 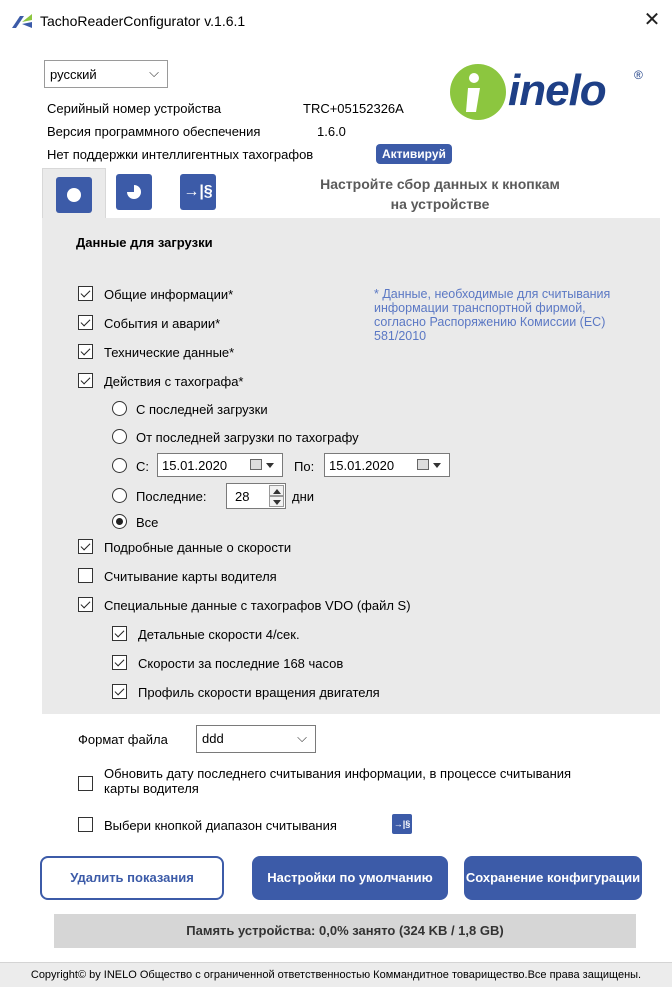 What do you see at coordinates (22, 21) in the screenshot?
I see `app-logo-icon` at bounding box center [22, 21].